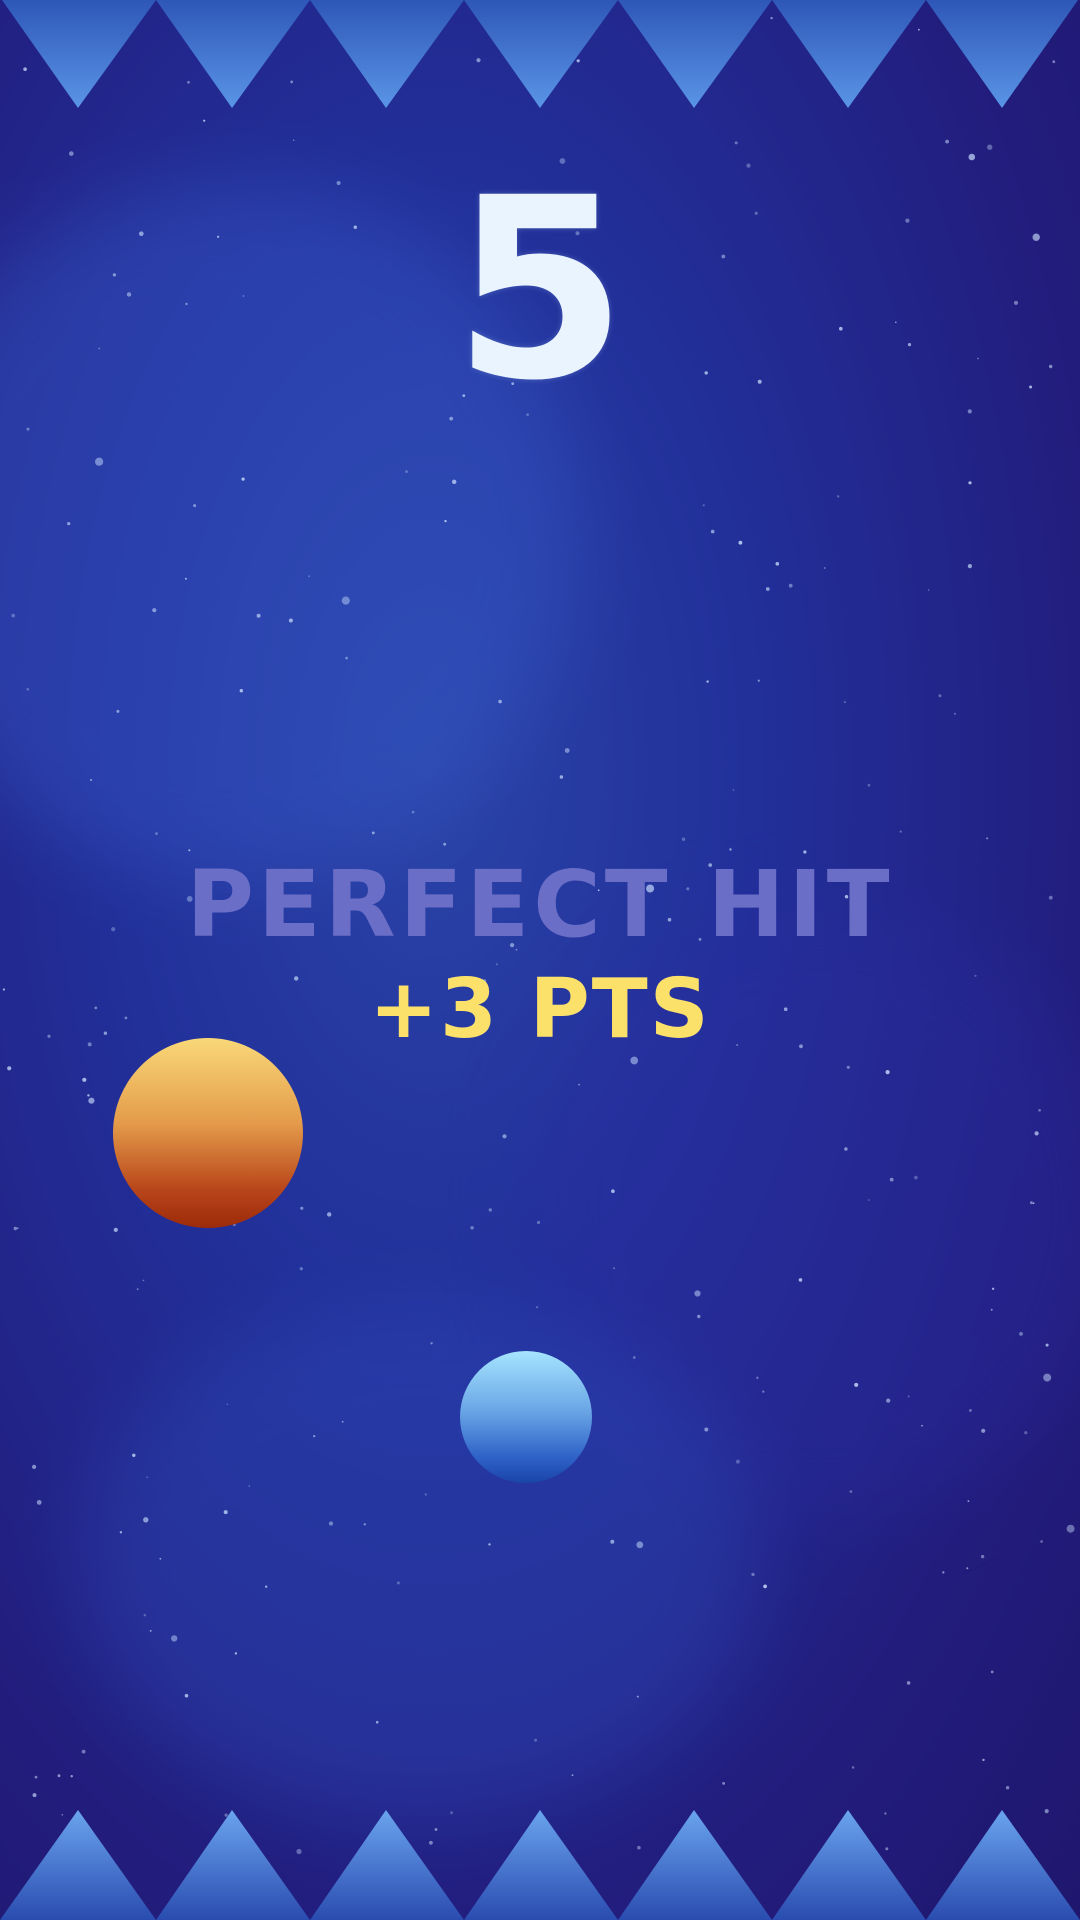 The height and width of the screenshot is (1920, 1080). I want to click on orange-ball-icon, so click(208, 1133).